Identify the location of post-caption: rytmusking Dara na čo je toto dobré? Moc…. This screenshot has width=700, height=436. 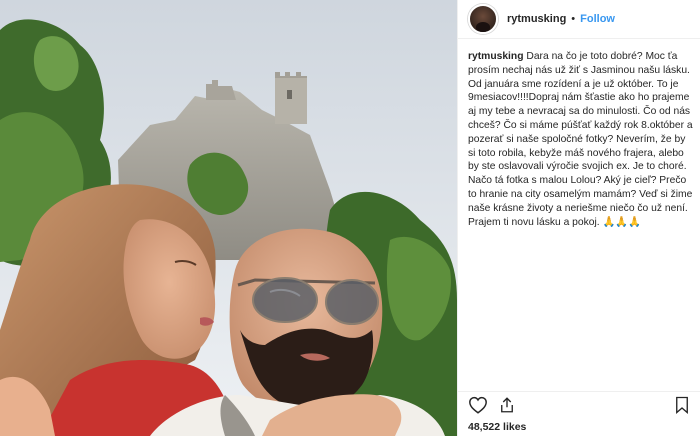
(581, 139).